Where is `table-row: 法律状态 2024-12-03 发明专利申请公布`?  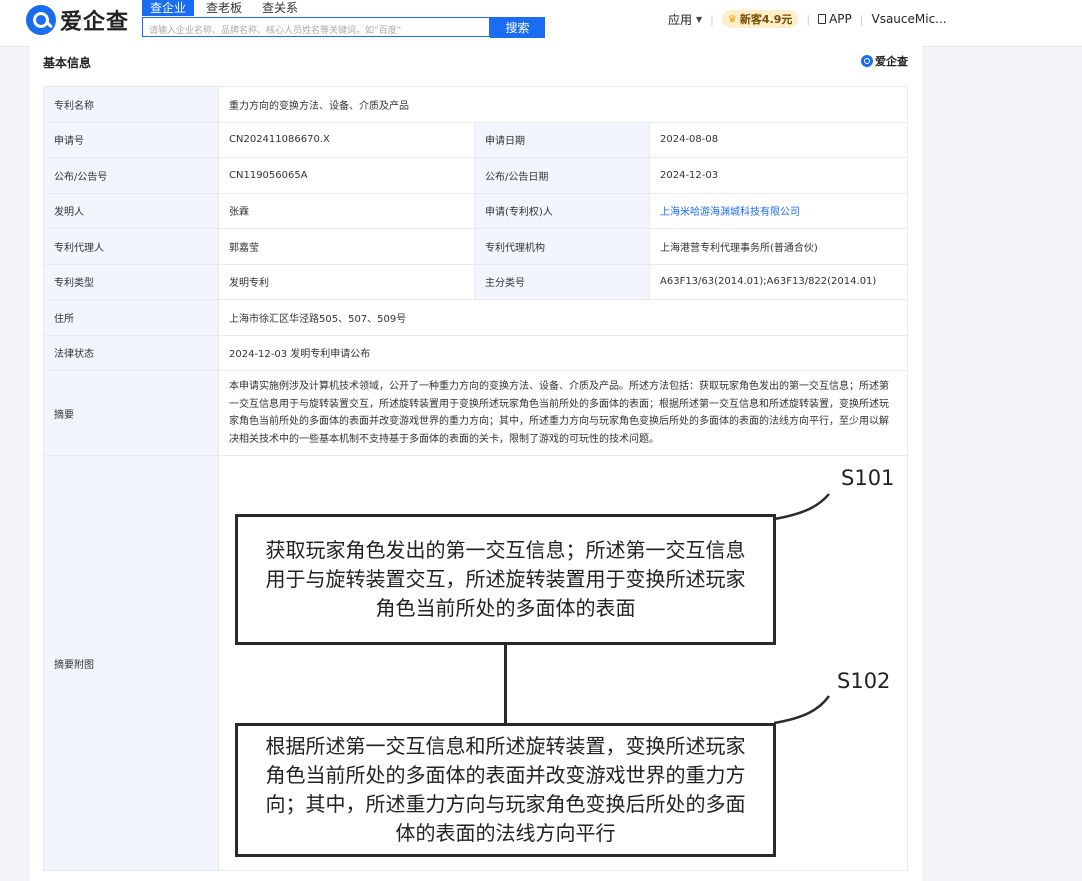
table-row: 法律状态 2024-12-03 发明专利申请公布 is located at coordinates (475, 352).